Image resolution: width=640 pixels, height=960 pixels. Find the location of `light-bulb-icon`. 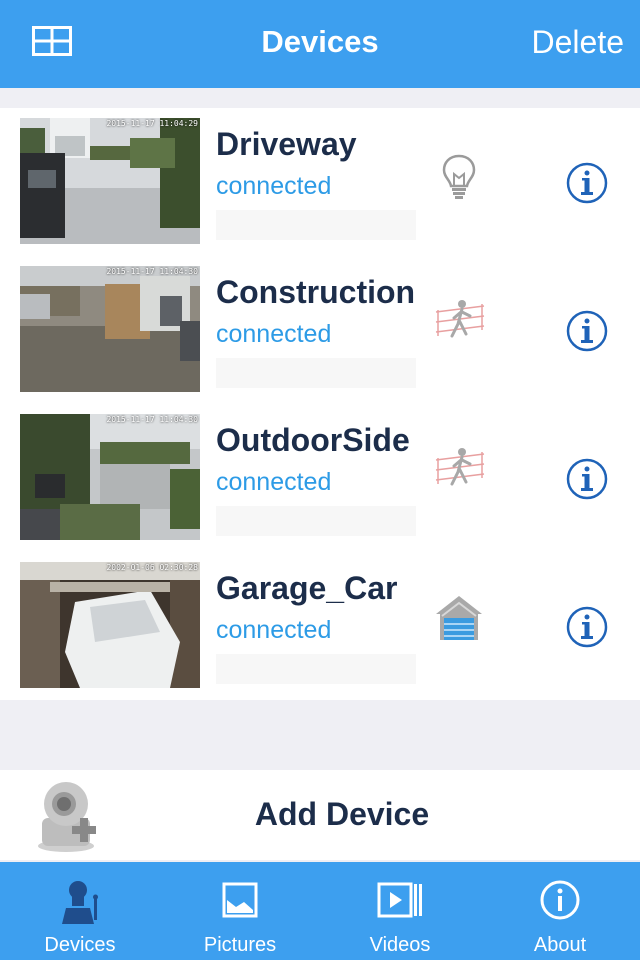

light-bulb-icon is located at coordinates (459, 175).